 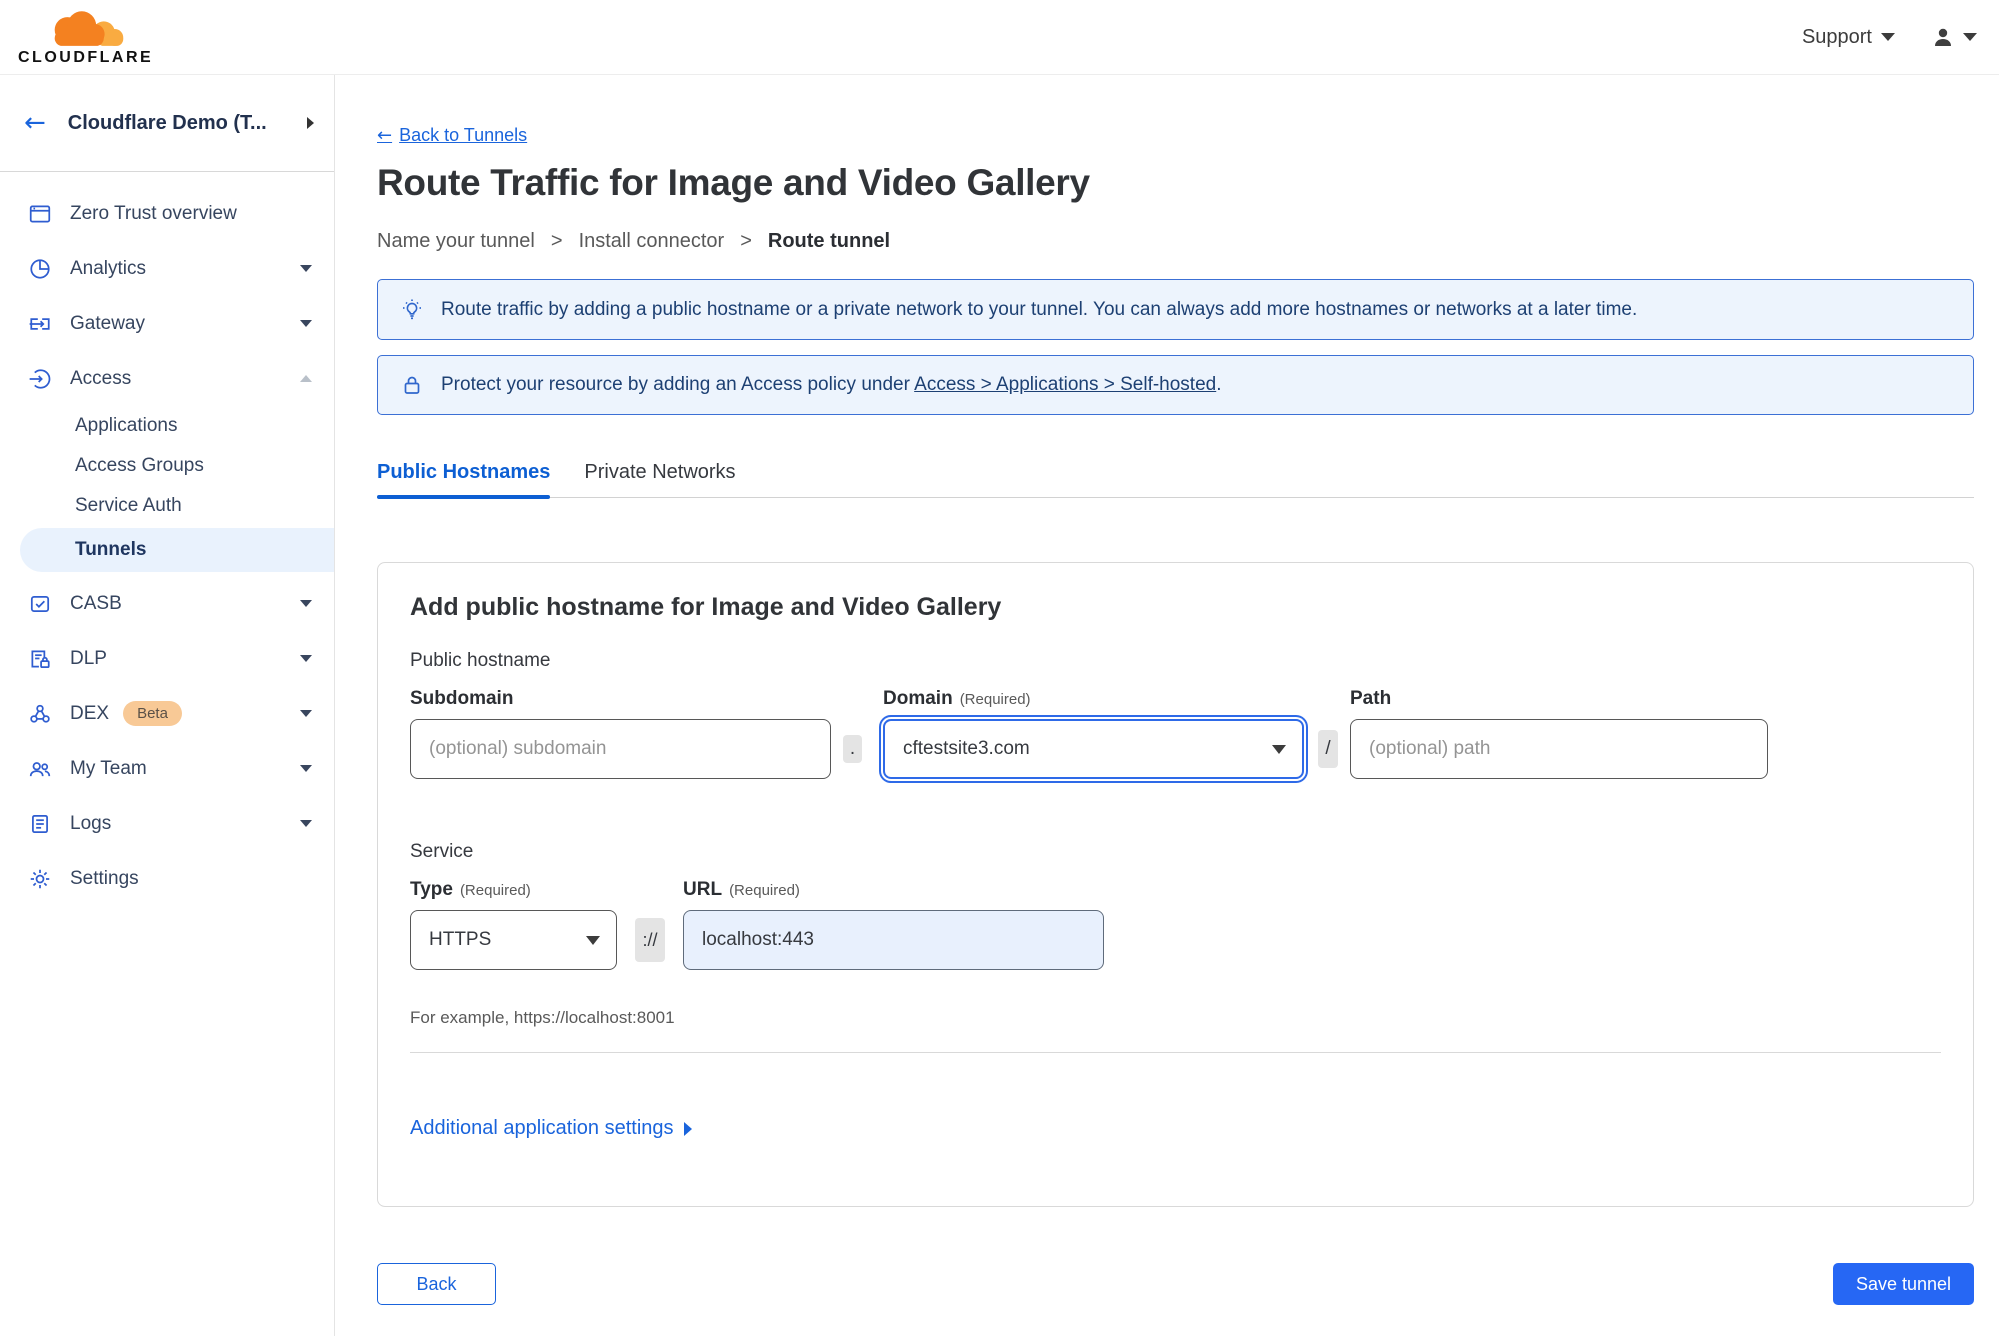 What do you see at coordinates (40, 879) in the screenshot?
I see `gear-icon` at bounding box center [40, 879].